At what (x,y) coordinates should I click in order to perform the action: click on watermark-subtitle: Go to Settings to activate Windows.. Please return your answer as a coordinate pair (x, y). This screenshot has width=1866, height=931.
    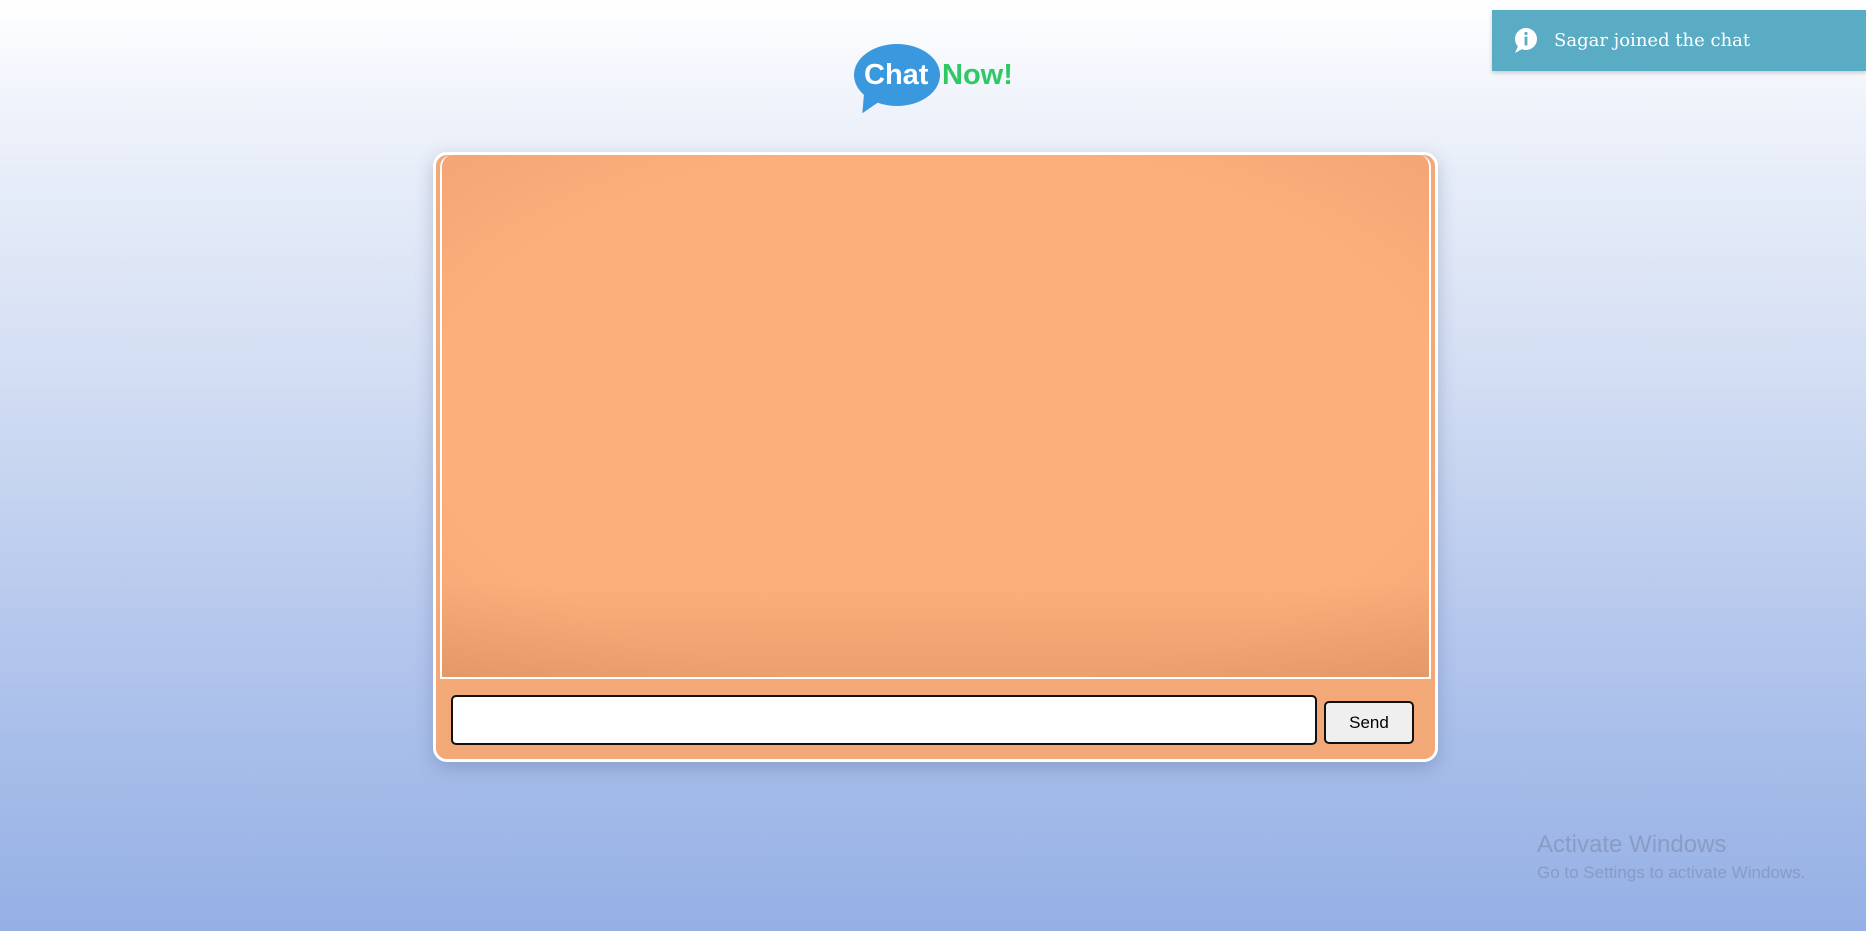
    Looking at the image, I should click on (1671, 872).